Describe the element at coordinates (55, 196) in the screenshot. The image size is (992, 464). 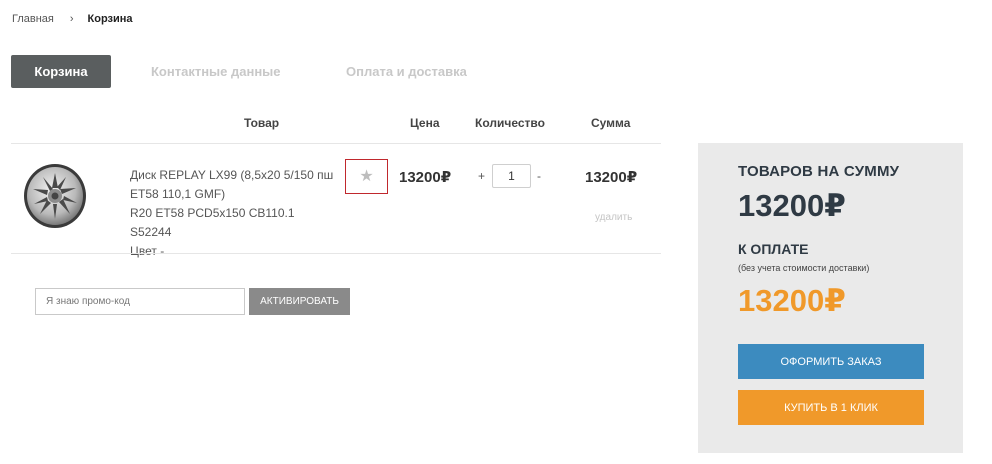
I see `wheel-rim-icon` at that location.